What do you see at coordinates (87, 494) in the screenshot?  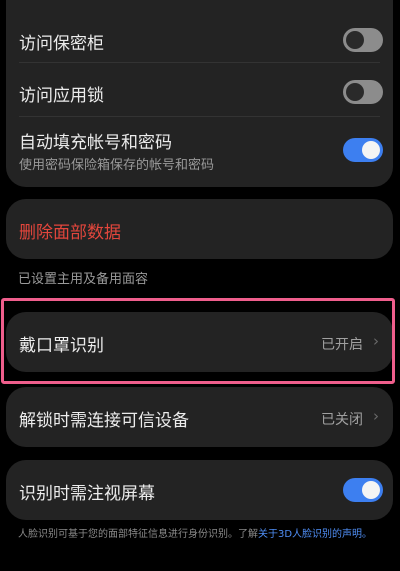 I see `gaze-detection-label: 识别时需注视屏幕` at bounding box center [87, 494].